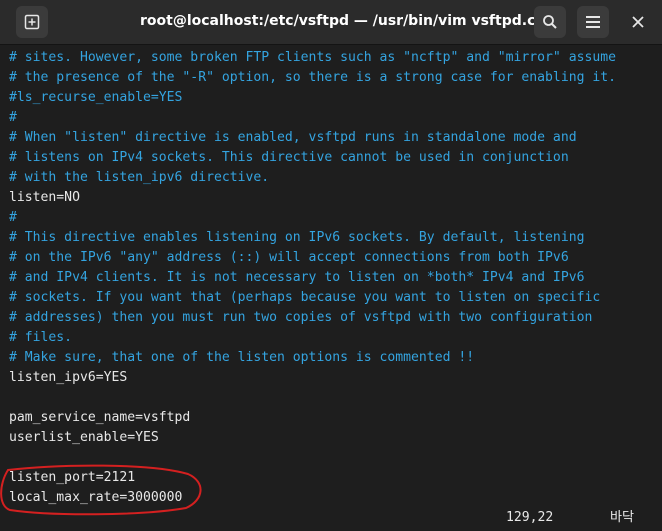 This screenshot has width=662, height=531. I want to click on config-line: listen_port=2121, so click(72, 477).